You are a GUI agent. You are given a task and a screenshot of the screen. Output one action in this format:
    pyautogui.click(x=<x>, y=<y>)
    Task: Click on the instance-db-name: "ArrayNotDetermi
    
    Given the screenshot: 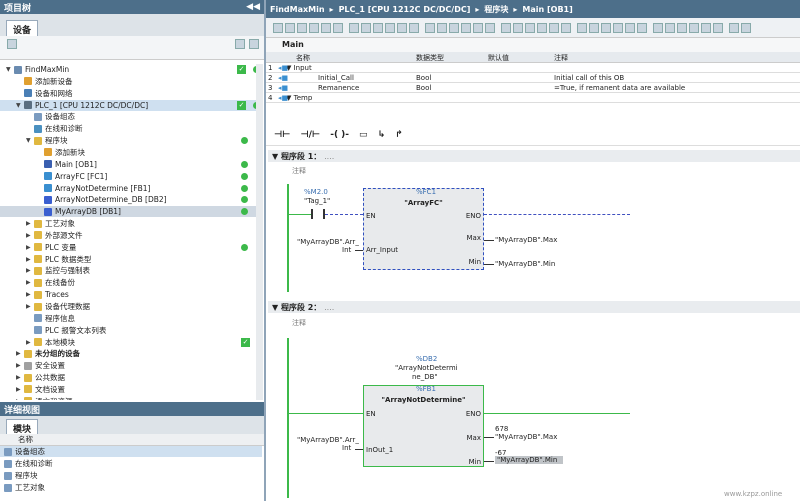 What is the action you would take?
    pyautogui.click(x=426, y=368)
    